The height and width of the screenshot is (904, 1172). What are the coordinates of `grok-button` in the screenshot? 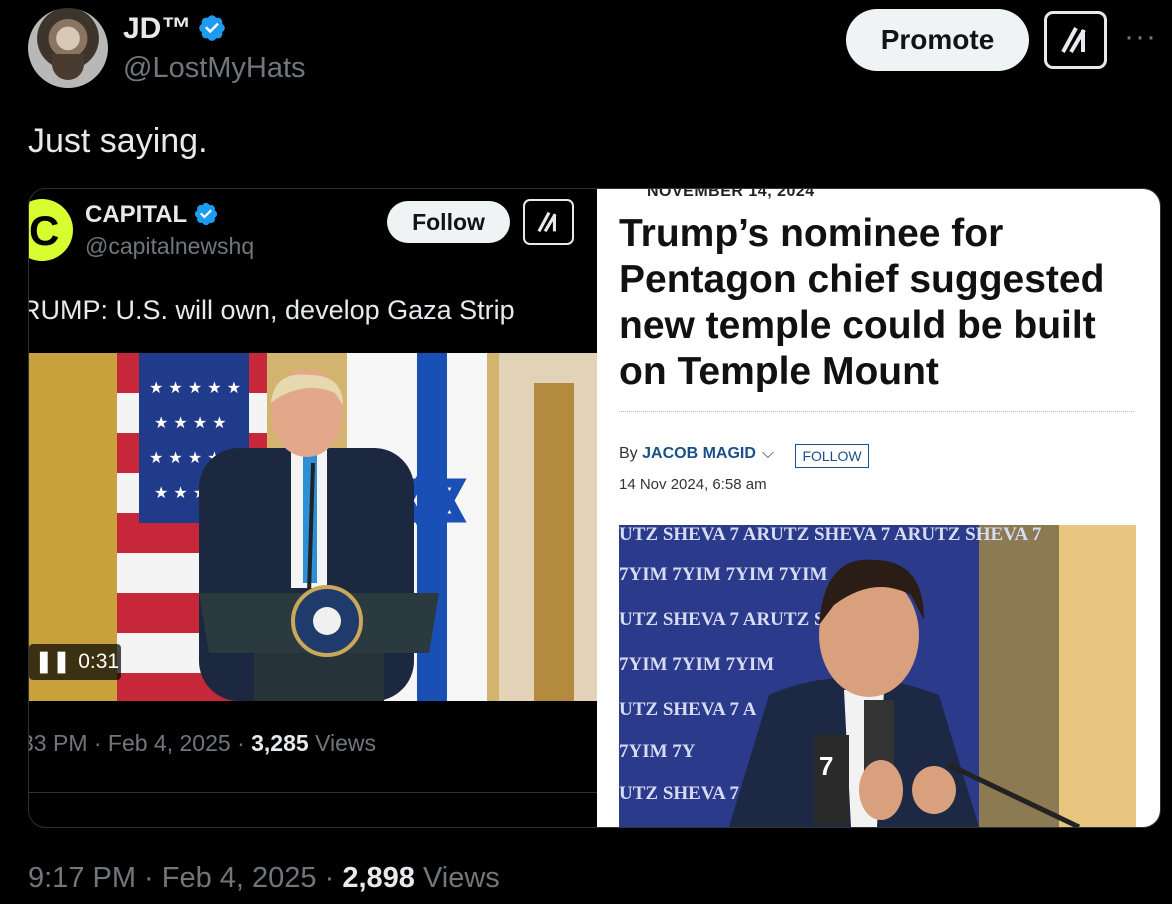 It's located at (1075, 40).